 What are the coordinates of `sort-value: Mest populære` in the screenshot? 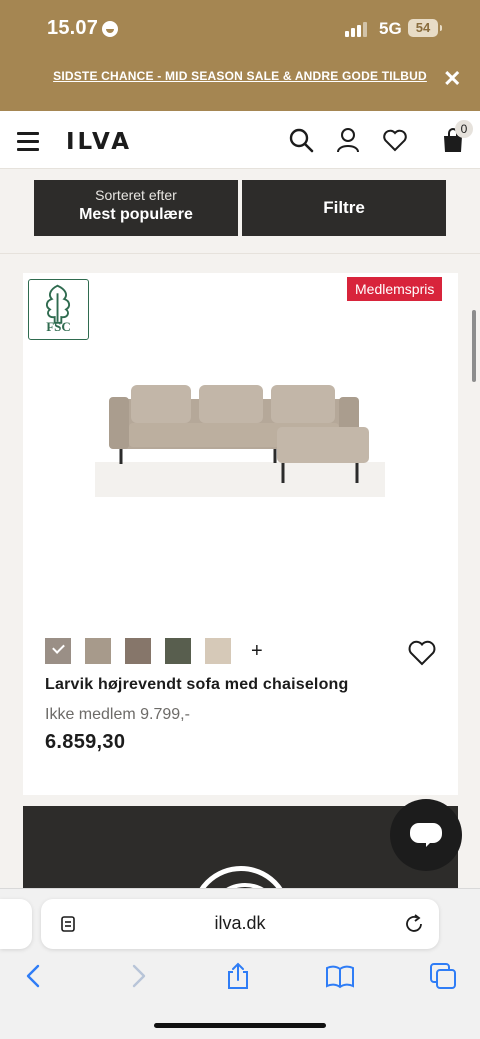 It's located at (136, 214).